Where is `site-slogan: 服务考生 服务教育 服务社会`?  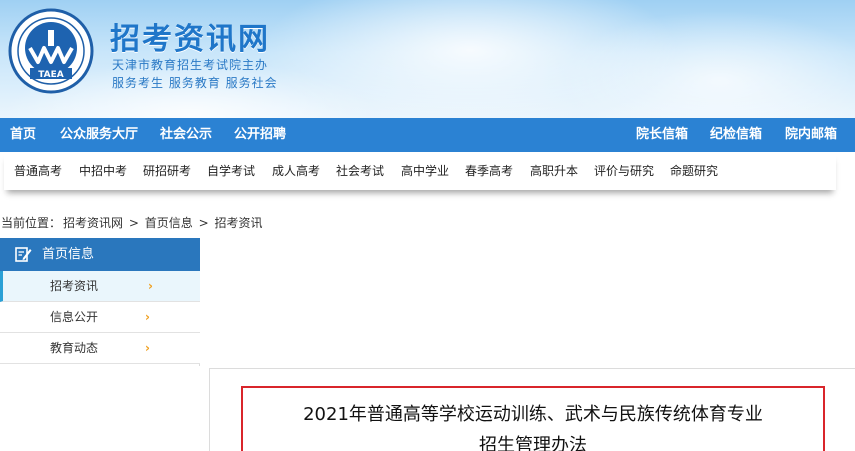
site-slogan: 服务考生 服务教育 服务社会 is located at coordinates (195, 83).